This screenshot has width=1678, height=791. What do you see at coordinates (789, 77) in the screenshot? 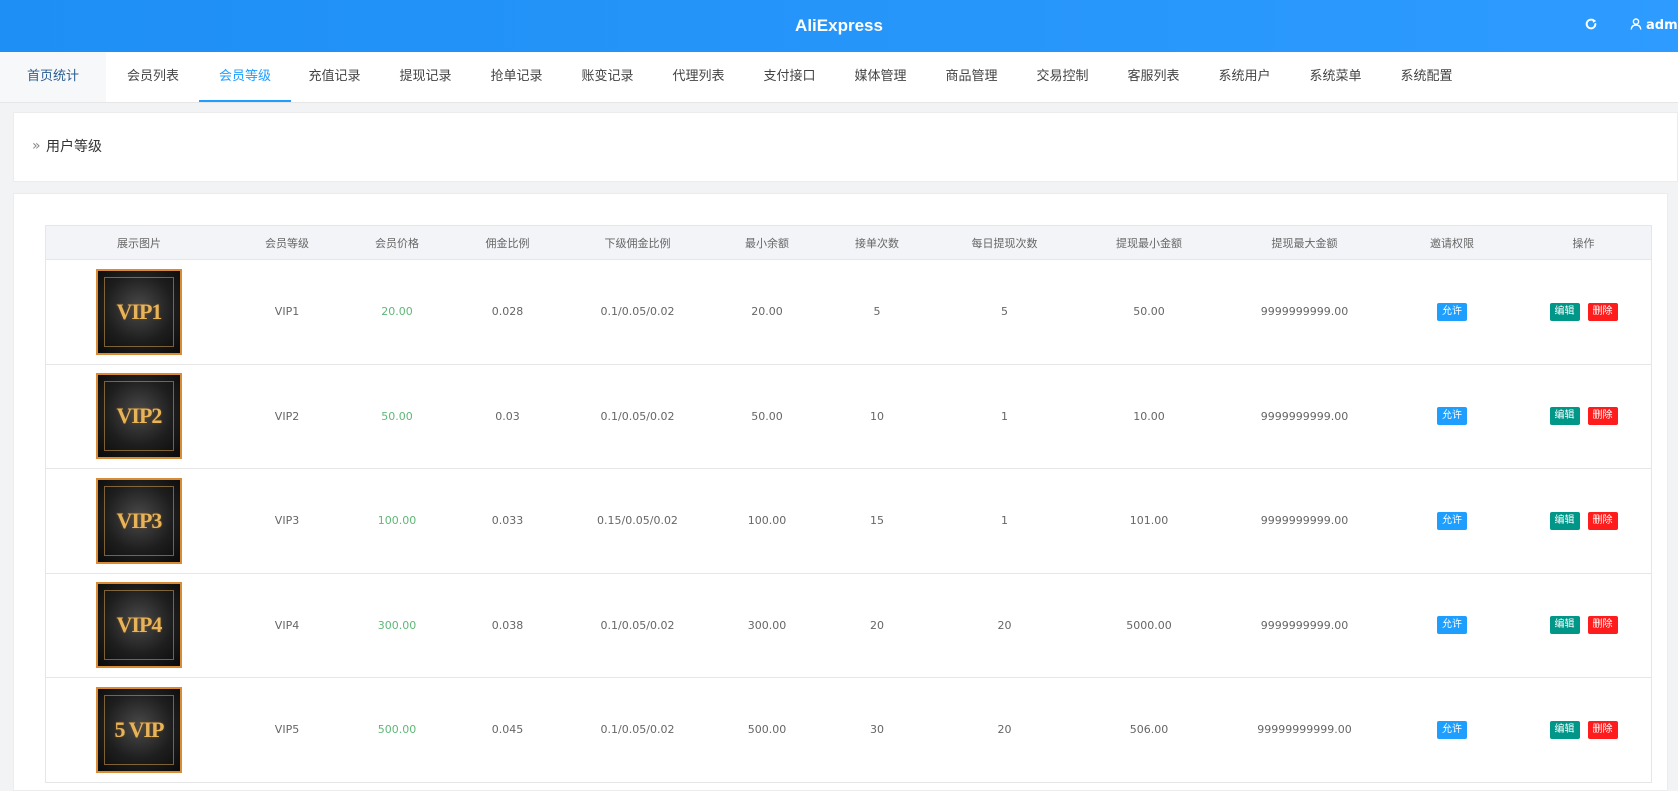
I see `tab-8: 支付接口` at bounding box center [789, 77].